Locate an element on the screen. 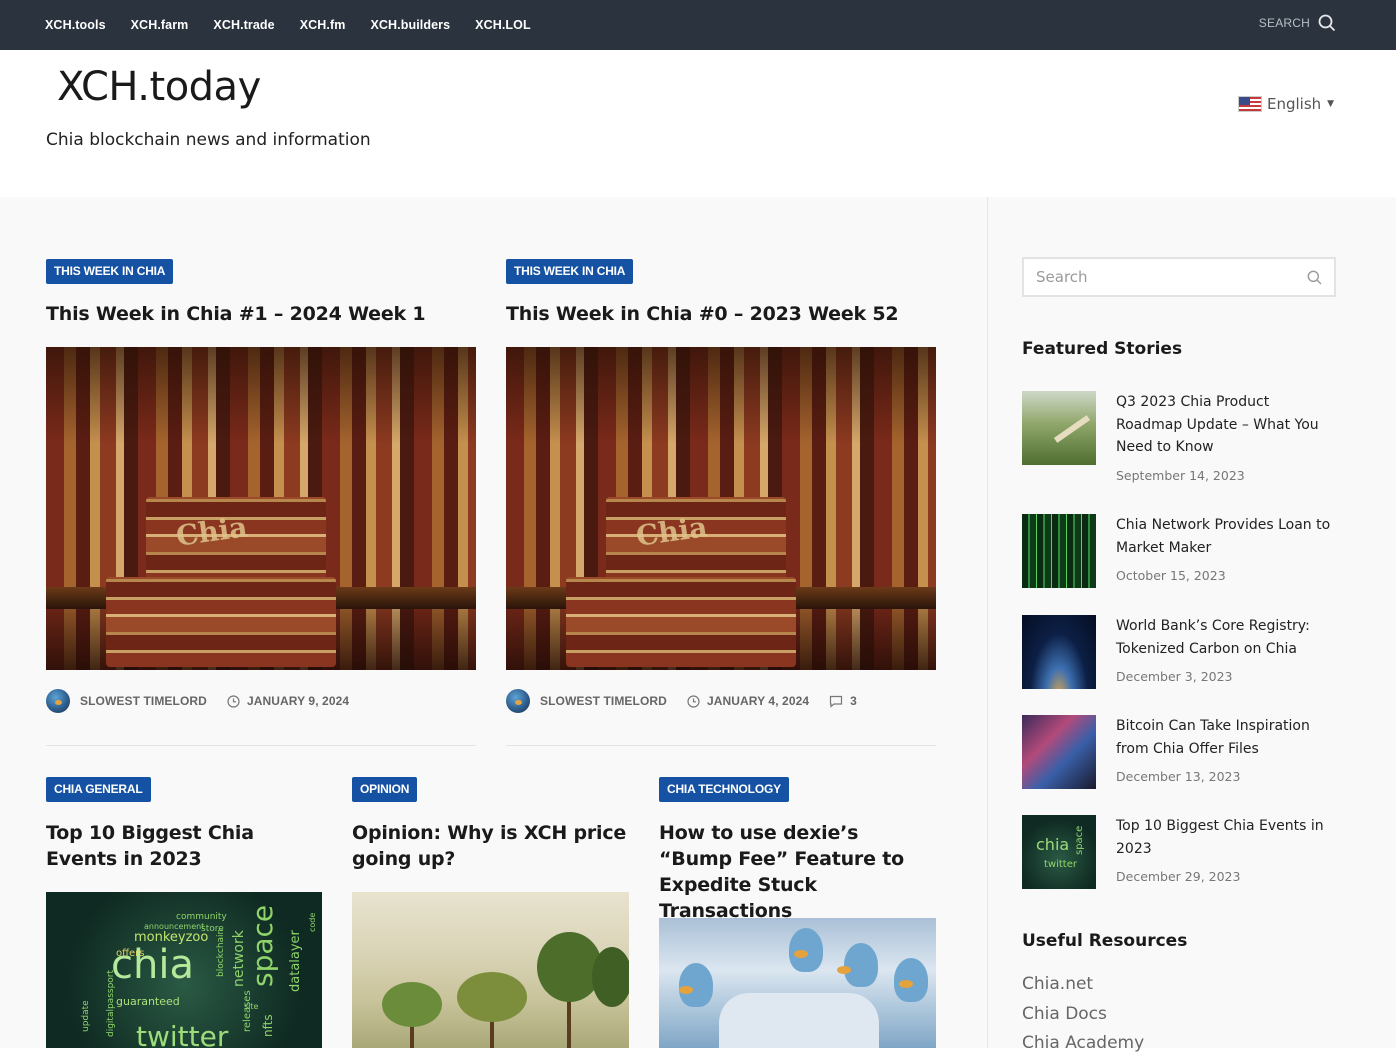 The width and height of the screenshot is (1396, 1053). top-nav-link-xch-tools: XCH.tools is located at coordinates (75, 25).